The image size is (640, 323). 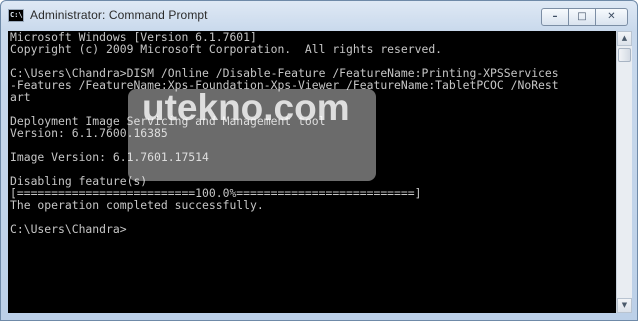 What do you see at coordinates (624, 55) in the screenshot?
I see `scrollbar-thumb` at bounding box center [624, 55].